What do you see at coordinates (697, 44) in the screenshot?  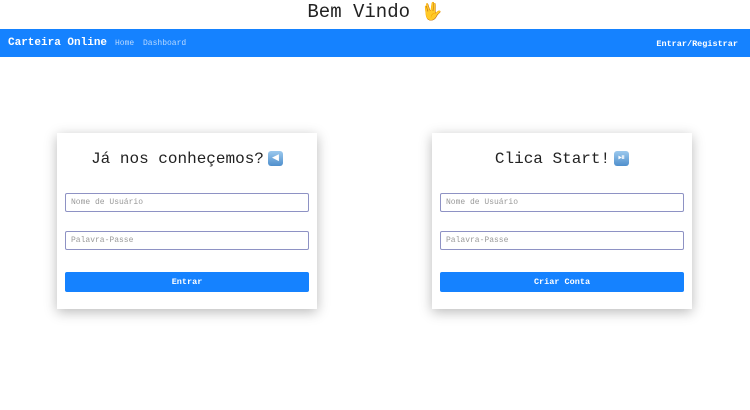 I see `login-register-link: Entrar/Registrar` at bounding box center [697, 44].